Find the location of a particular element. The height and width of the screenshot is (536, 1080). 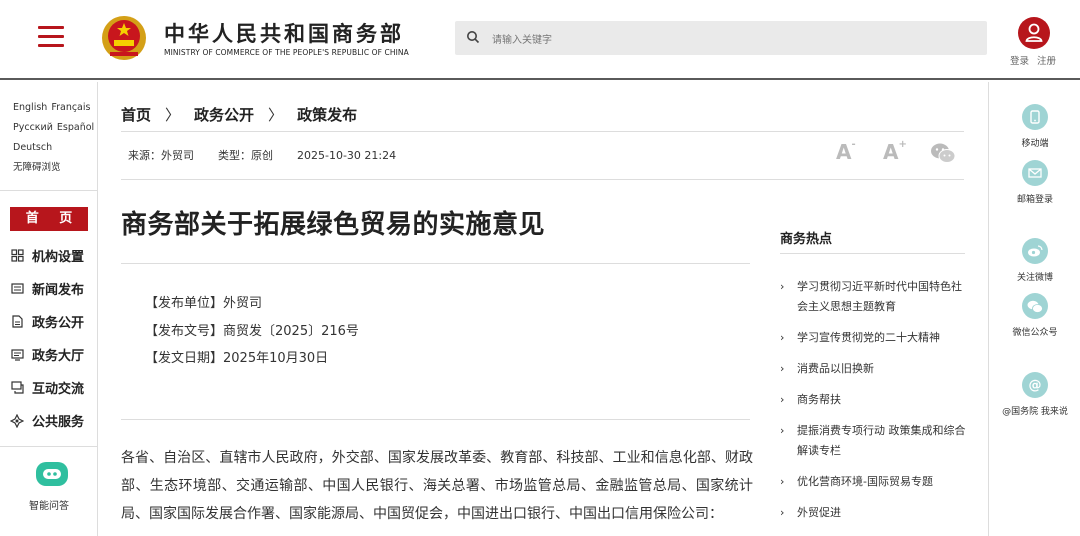

assistant-label: 智能问答 is located at coordinates (49, 504).